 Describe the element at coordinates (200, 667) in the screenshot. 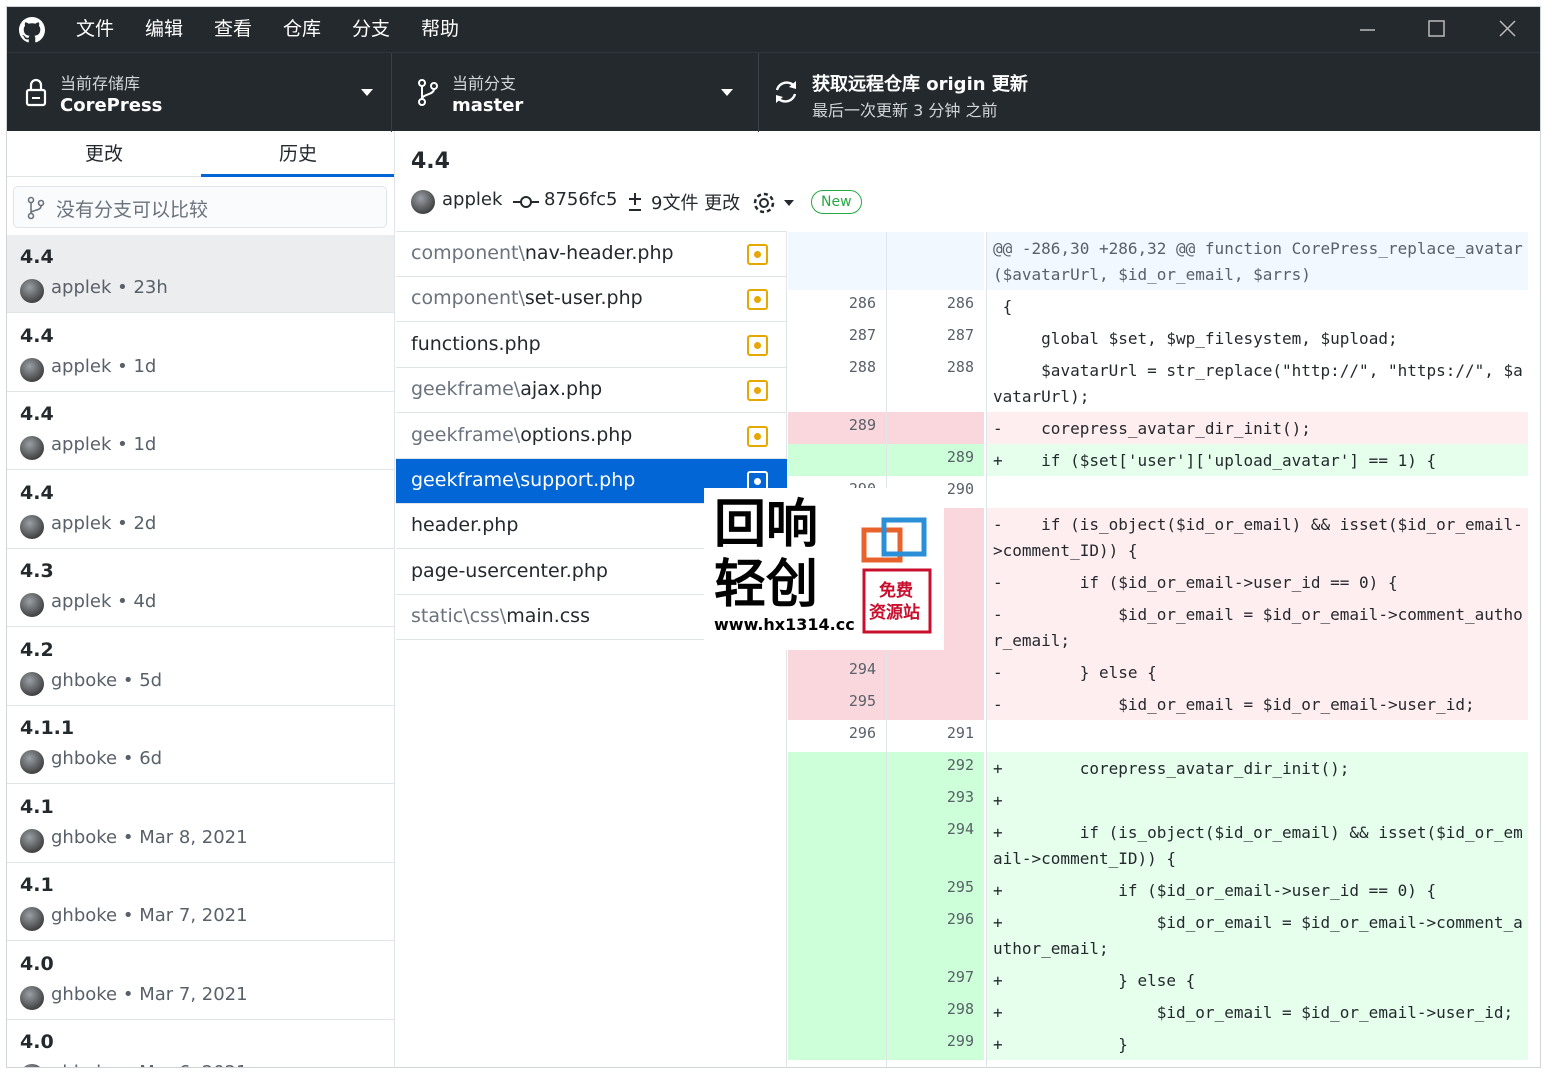

I see `commit-item: 4.2 ghboke • 5d` at that location.